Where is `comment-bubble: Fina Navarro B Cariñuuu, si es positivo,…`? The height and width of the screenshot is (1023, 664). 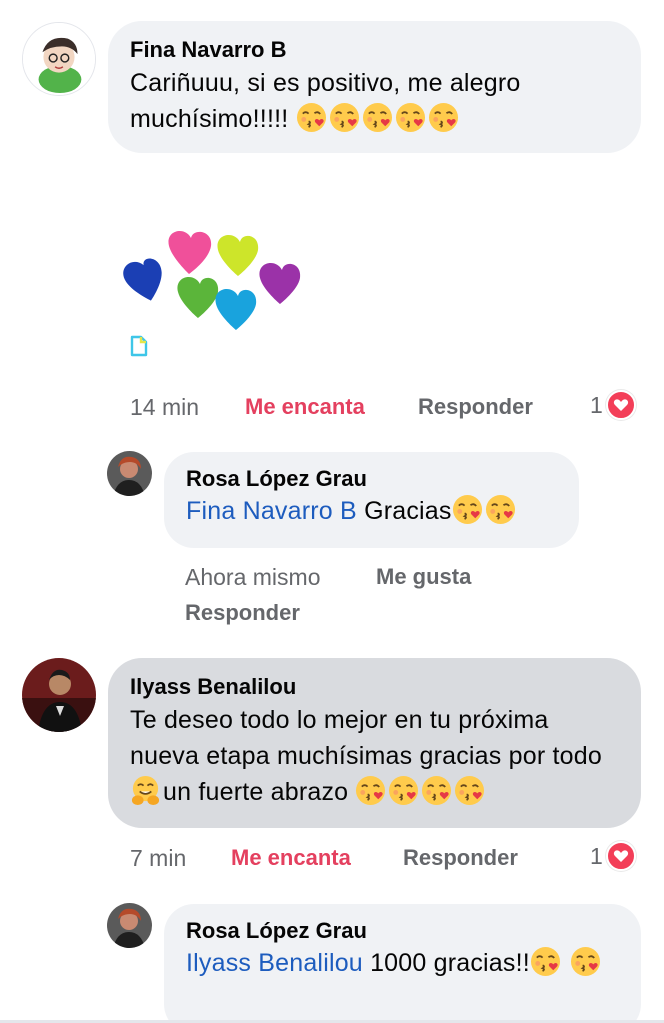 comment-bubble: Fina Navarro B Cariñuuu, si es positivo,… is located at coordinates (374, 87).